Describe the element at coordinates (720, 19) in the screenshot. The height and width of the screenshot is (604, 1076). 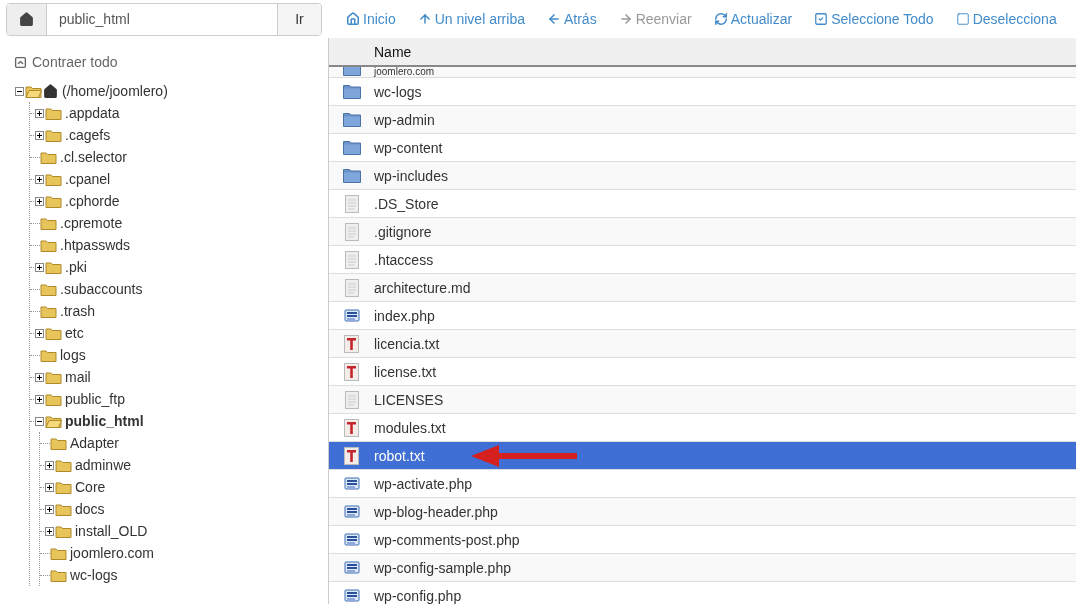
I see `refresh-icon` at that location.